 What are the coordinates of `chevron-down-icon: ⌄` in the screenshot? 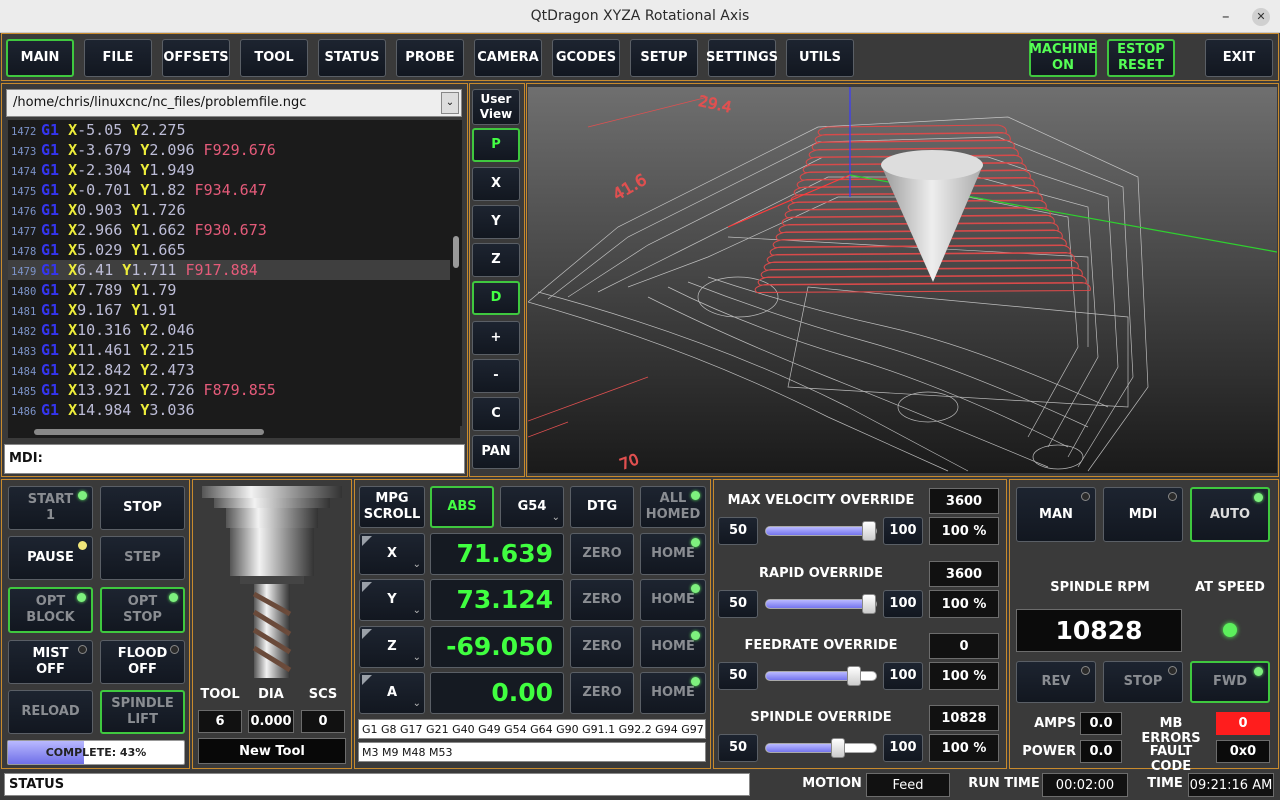 It's located at (450, 103).